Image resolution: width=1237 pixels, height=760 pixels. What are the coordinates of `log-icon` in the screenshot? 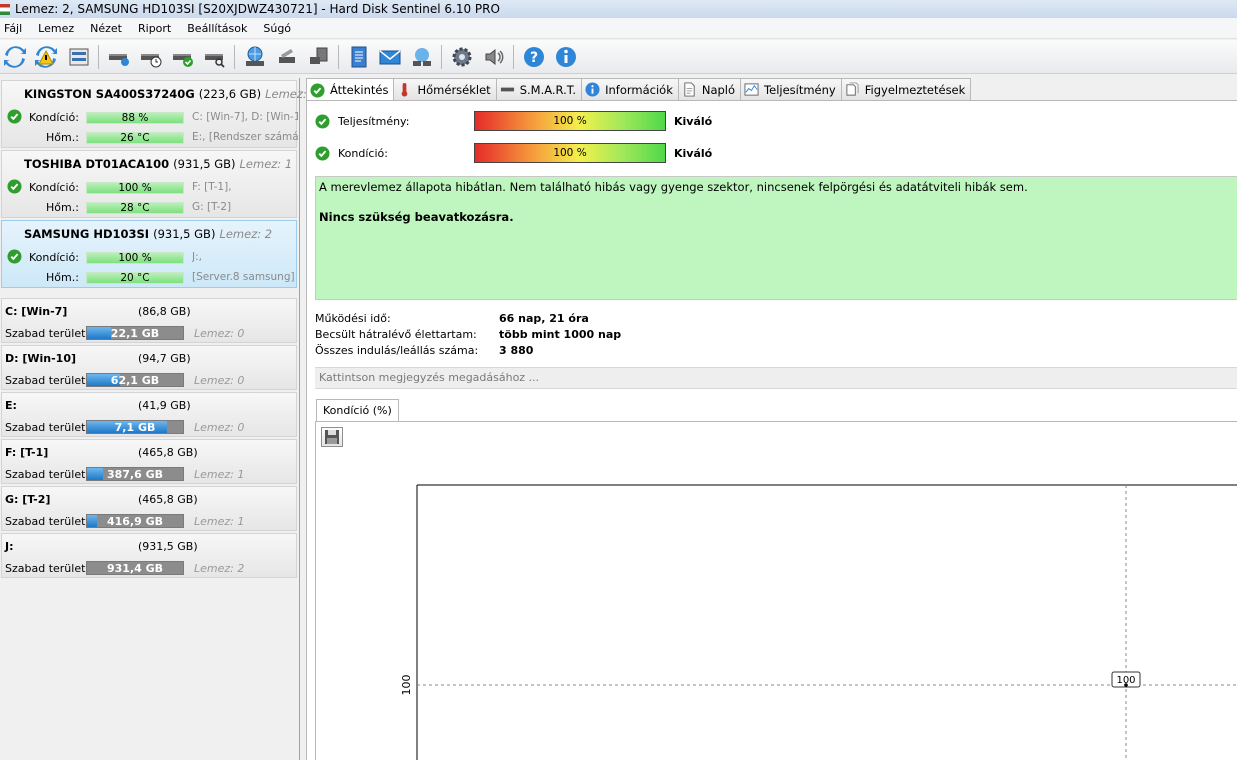 It's located at (689, 89).